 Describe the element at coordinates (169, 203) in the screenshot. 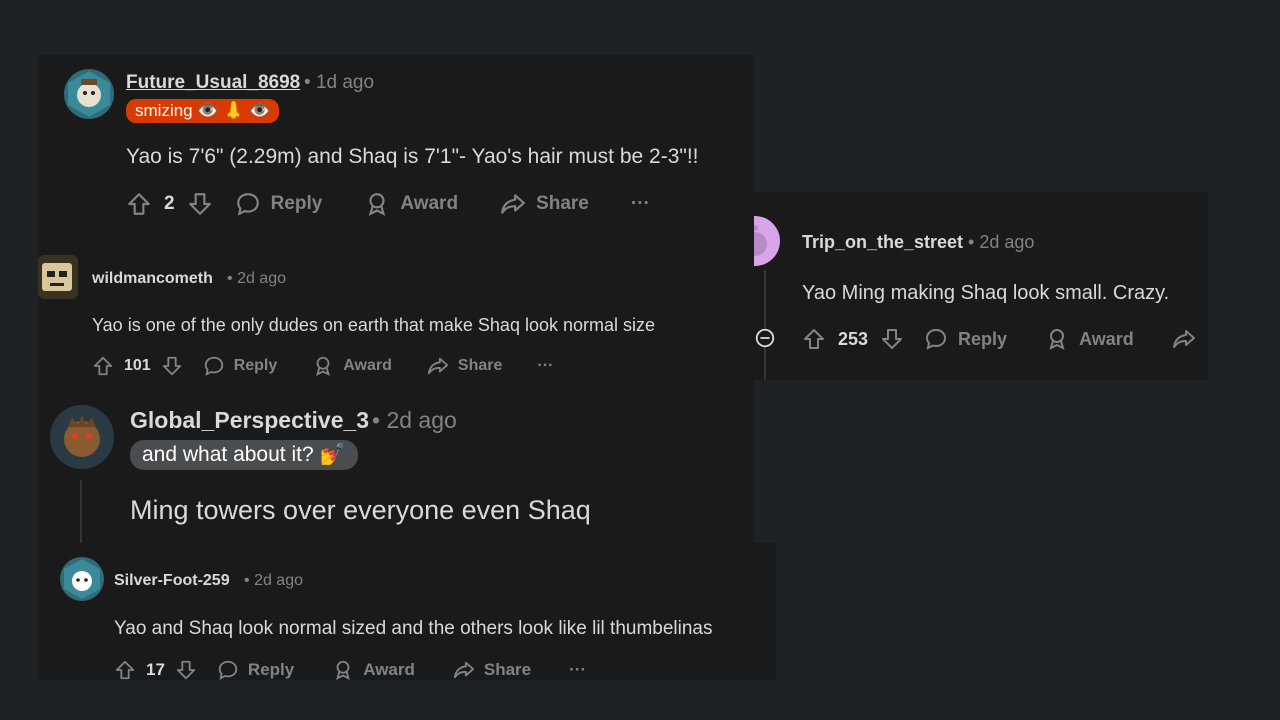

I see `vote-count: 2` at that location.